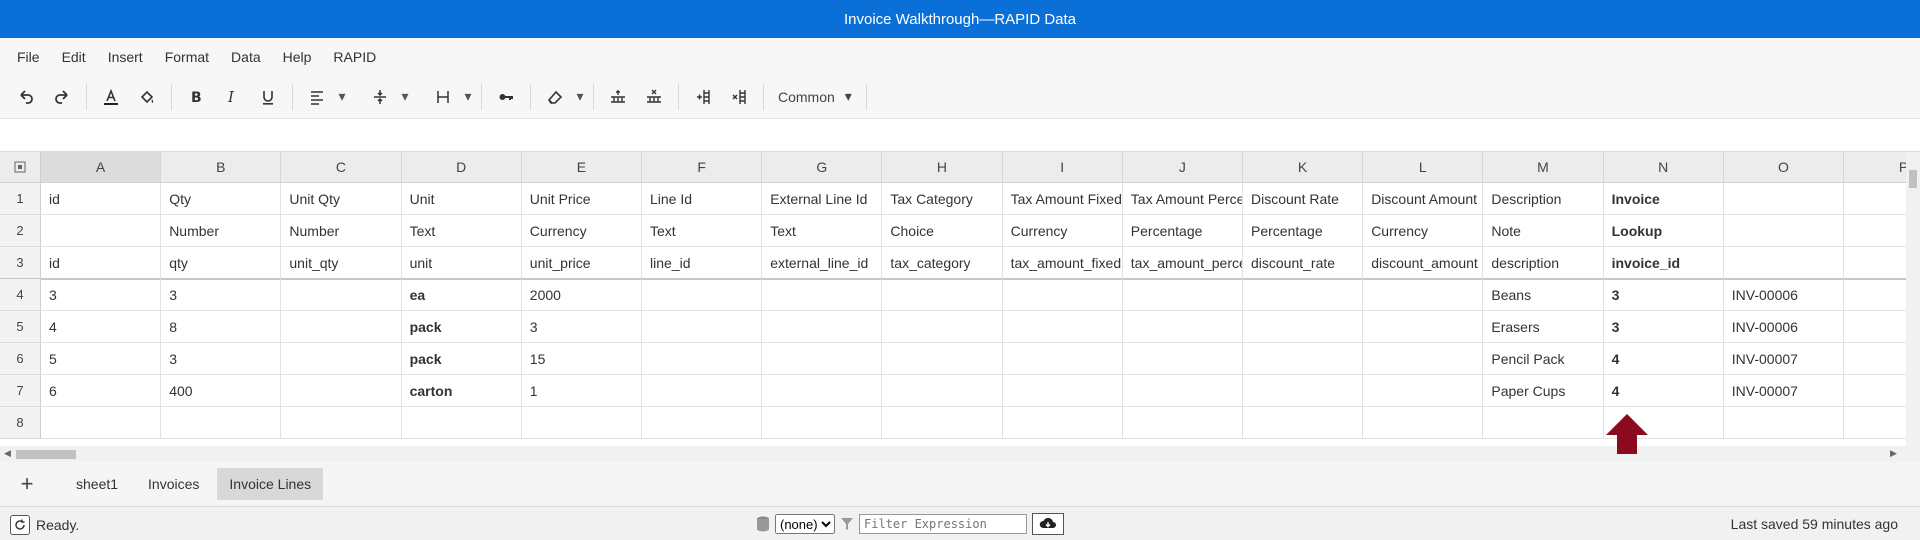 The width and height of the screenshot is (1920, 540). I want to click on redo-button, so click(62, 97).